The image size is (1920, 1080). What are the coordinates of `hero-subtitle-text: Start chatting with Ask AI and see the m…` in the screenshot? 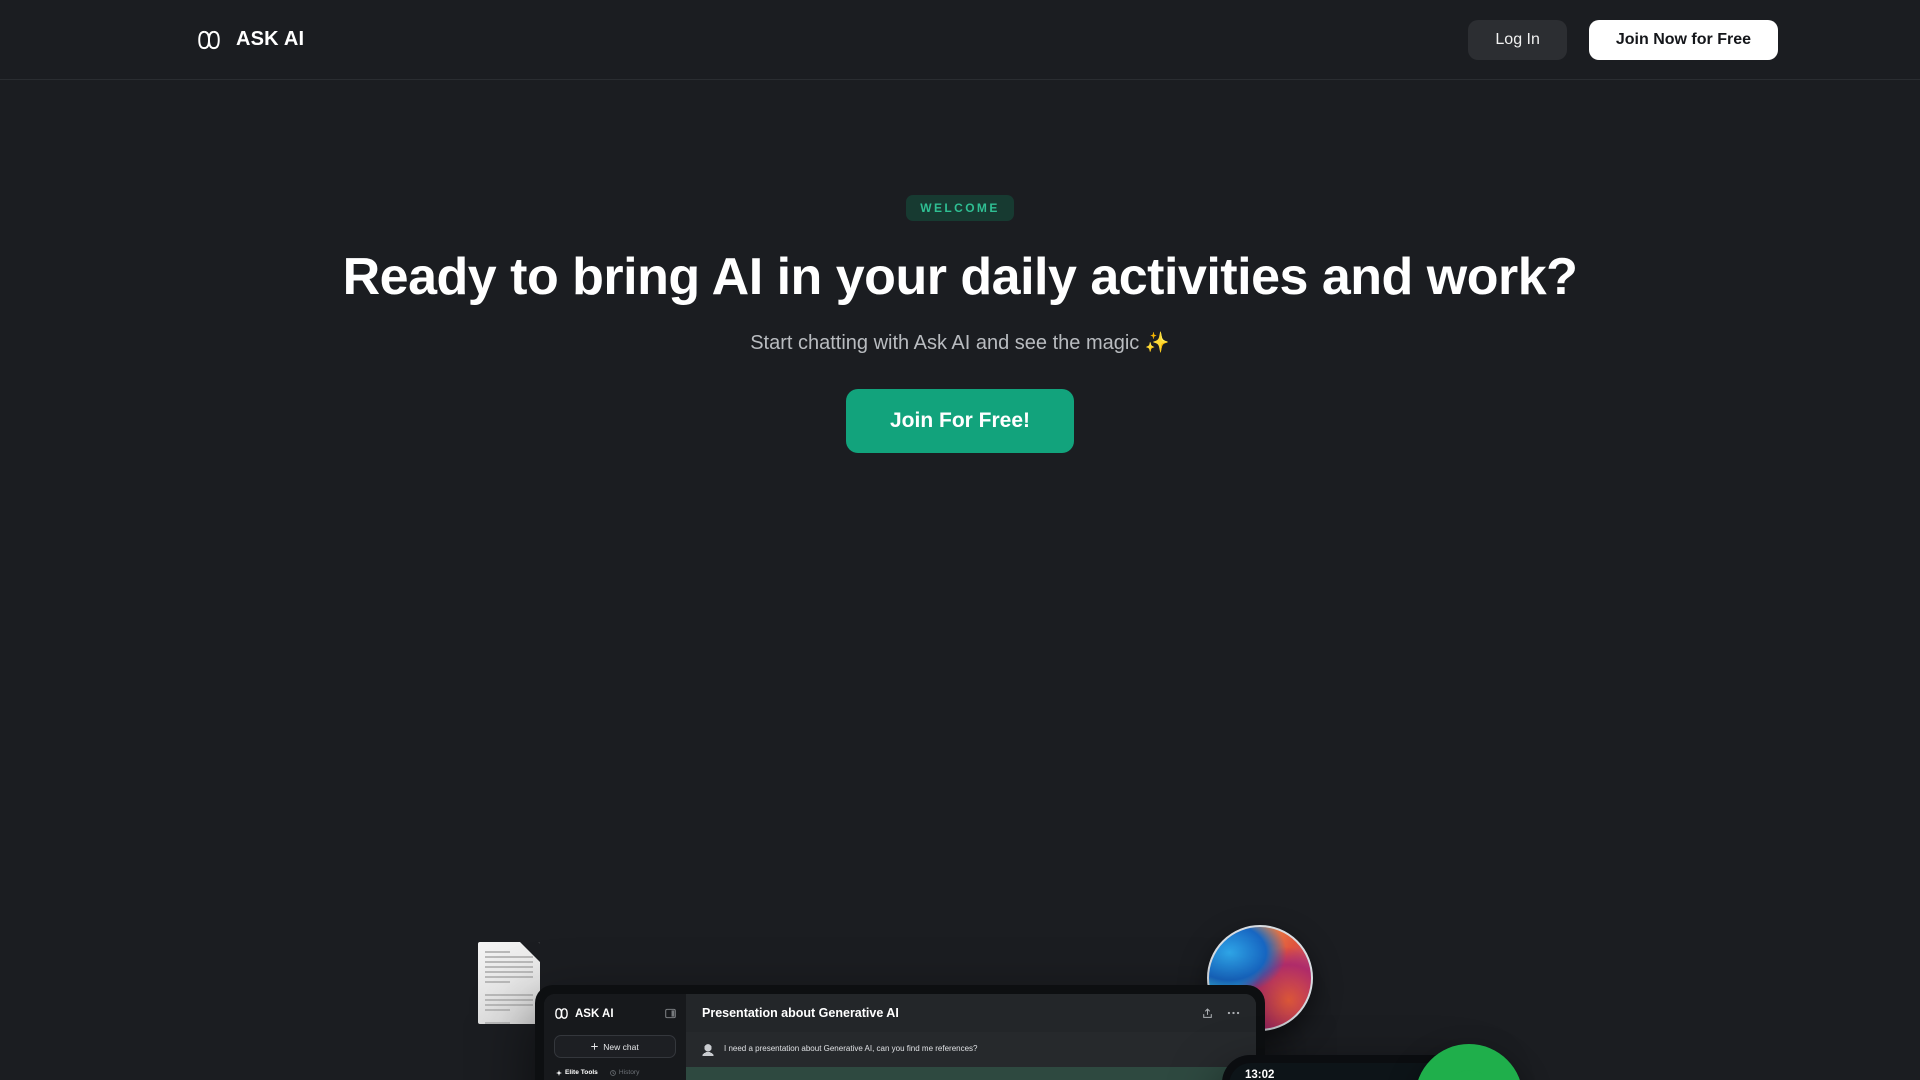 It's located at (945, 343).